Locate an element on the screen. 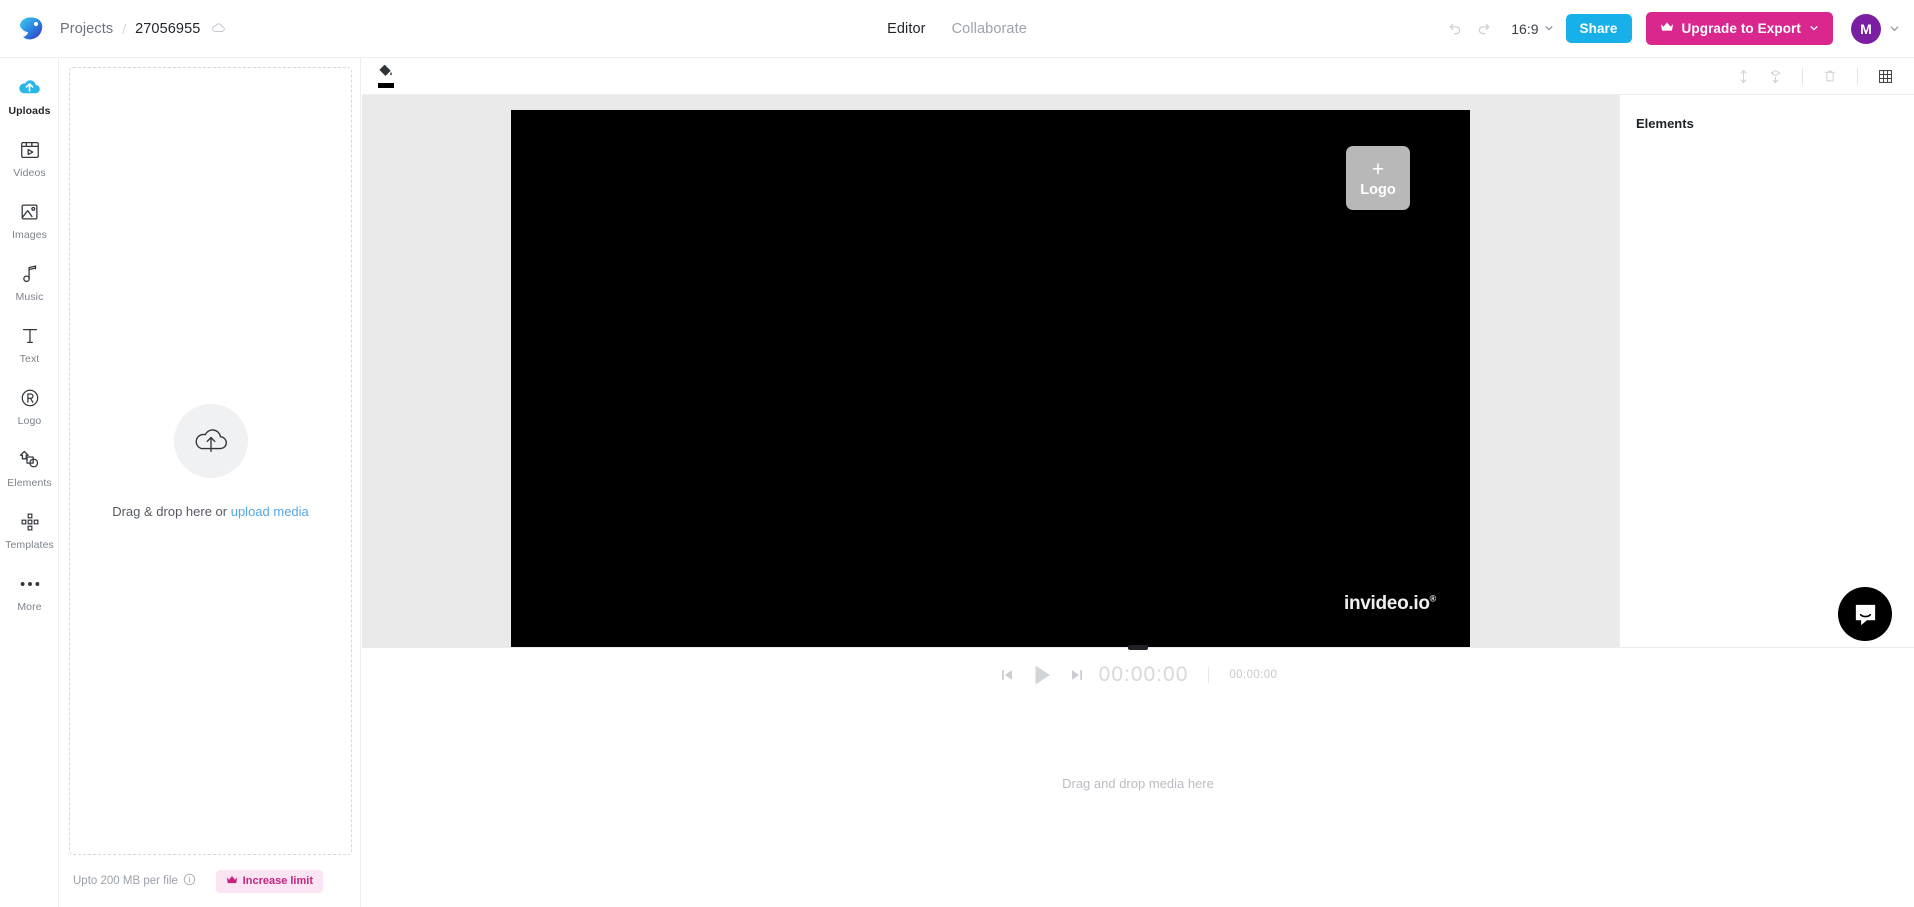 The image size is (1914, 907). text-t-icon is located at coordinates (30, 335).